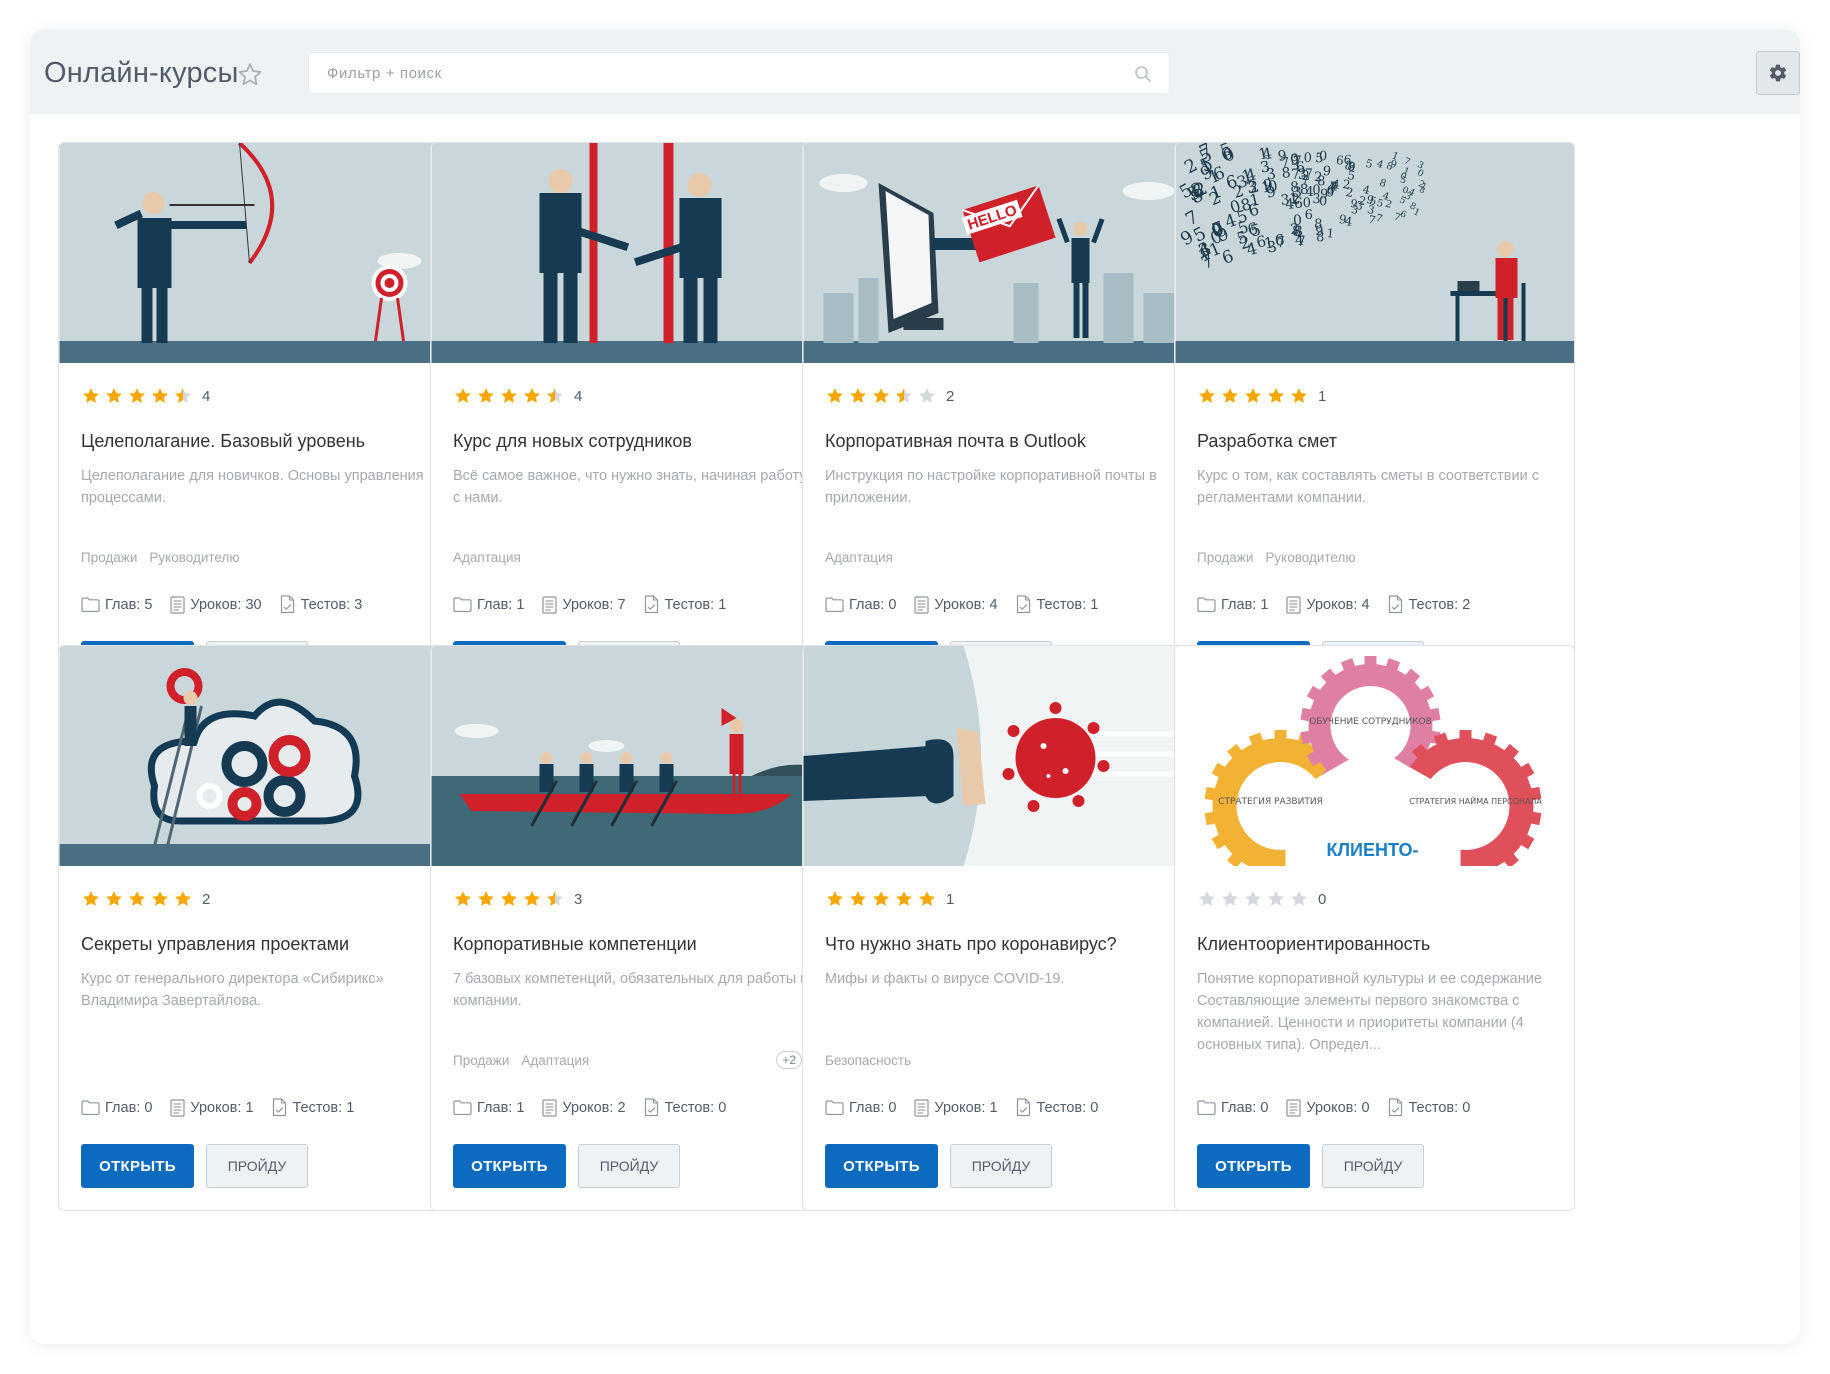 The height and width of the screenshot is (1374, 1830). I want to click on course-title: Корпоративные компетенции, so click(575, 944).